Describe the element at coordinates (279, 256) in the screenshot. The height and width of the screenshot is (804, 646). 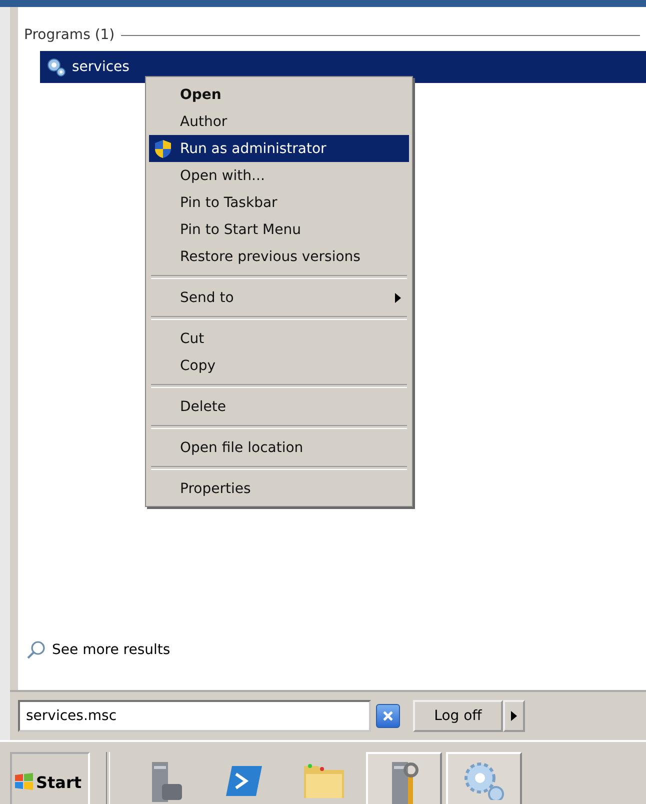
I see `menu-item: Restore previous versions` at that location.